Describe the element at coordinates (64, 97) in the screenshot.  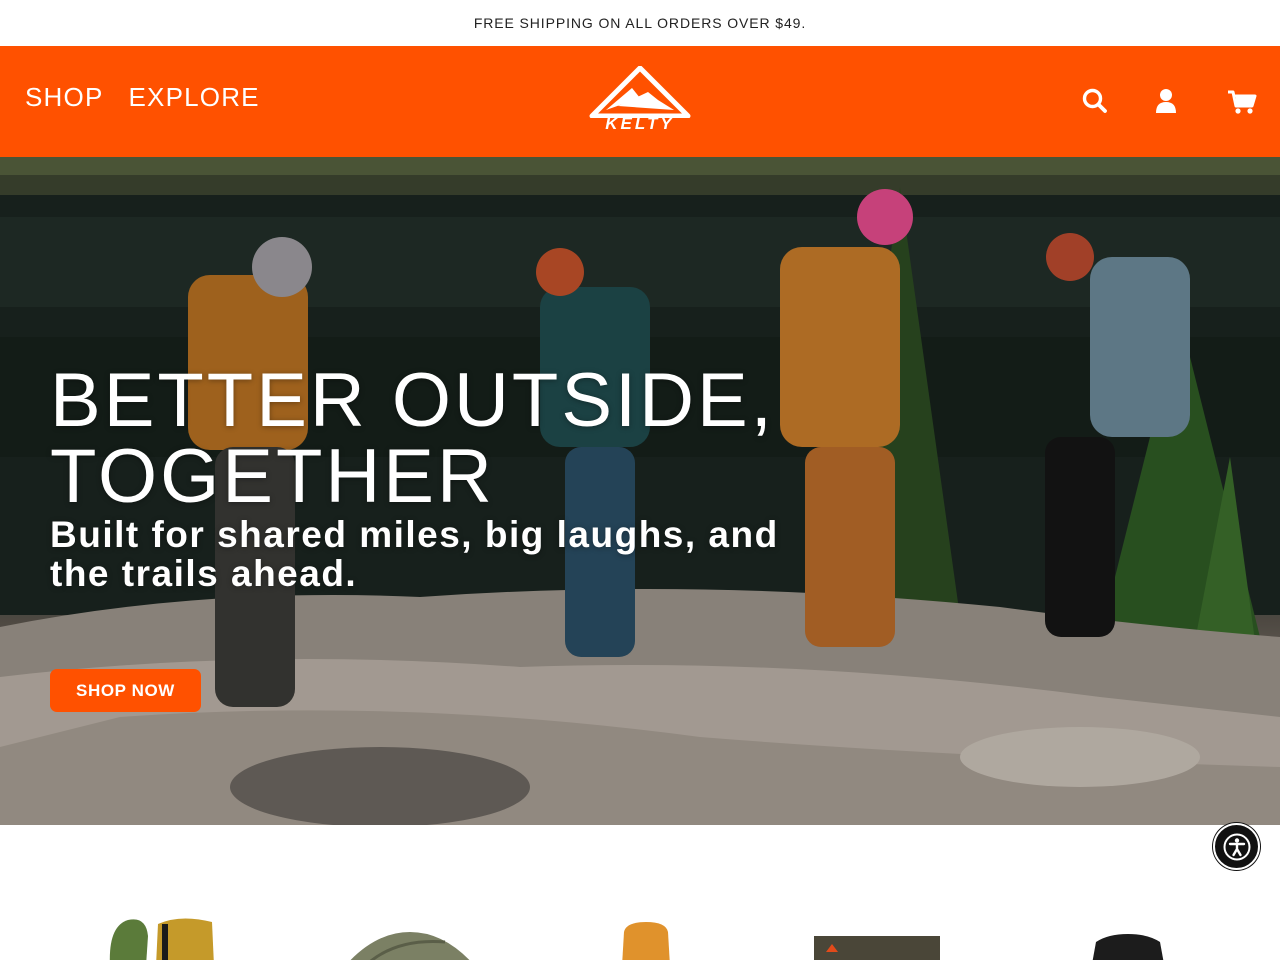
I see `nav-shop: SHOP` at that location.